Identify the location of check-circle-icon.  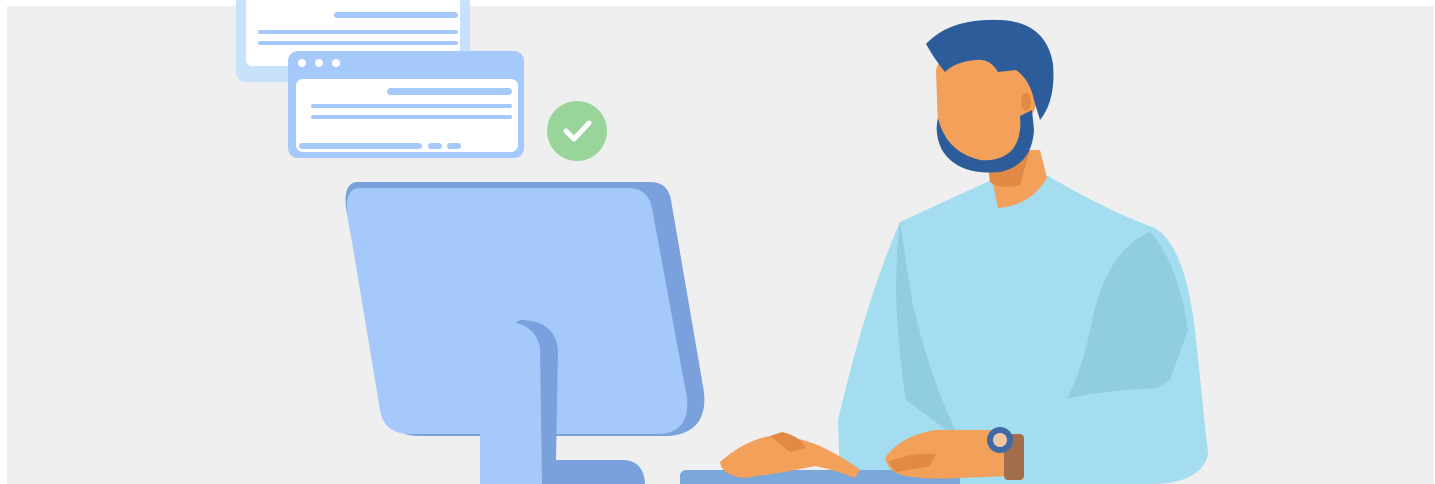
(577, 131).